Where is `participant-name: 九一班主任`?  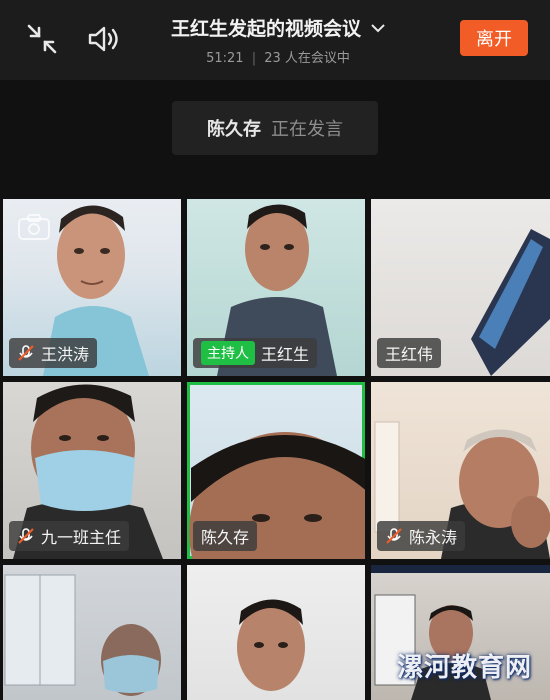 participant-name: 九一班主任 is located at coordinates (81, 537).